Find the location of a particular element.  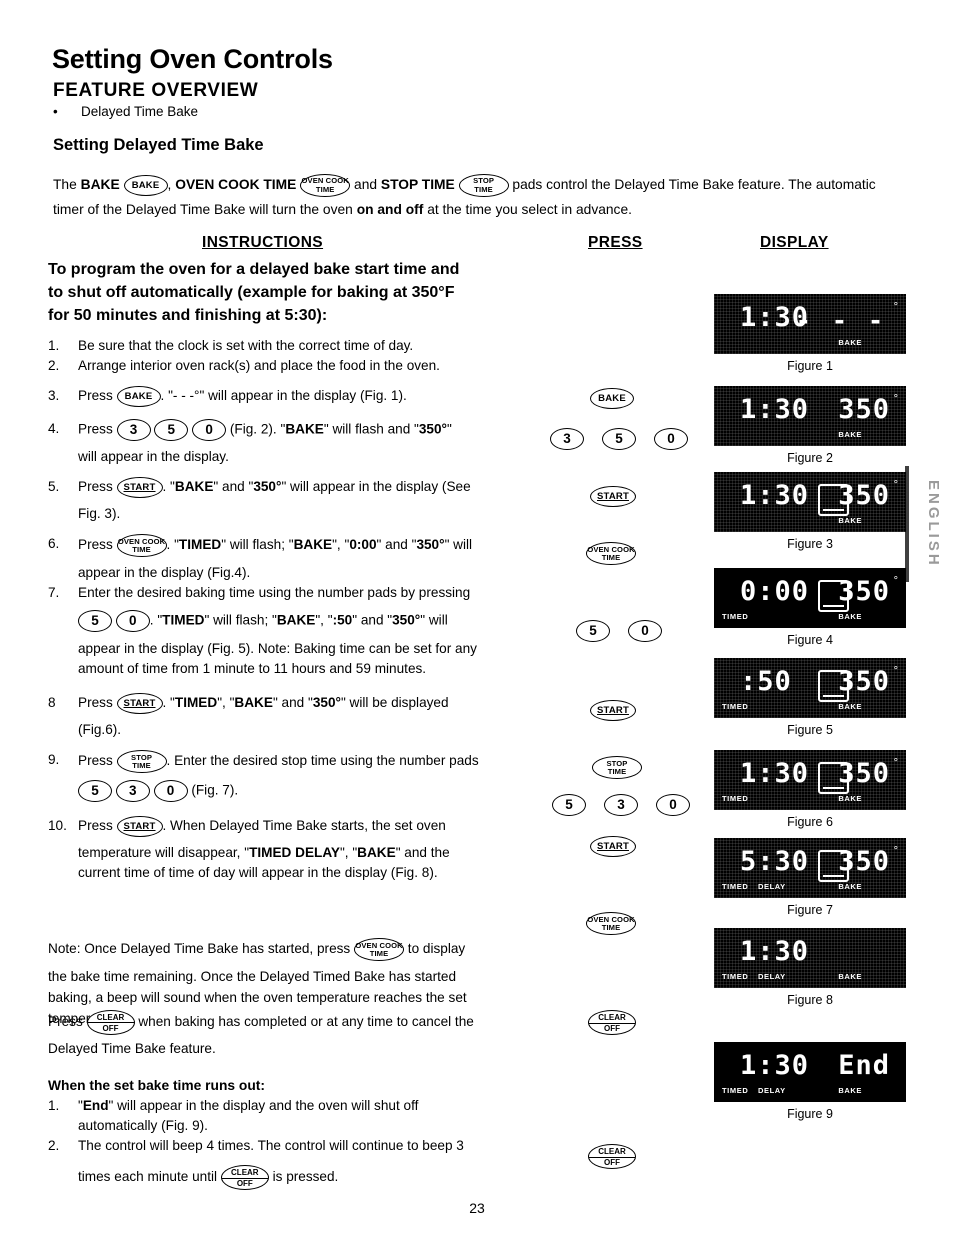

lcd-display: 1:30 350 ° TIMED BAKE is located at coordinates (810, 780).